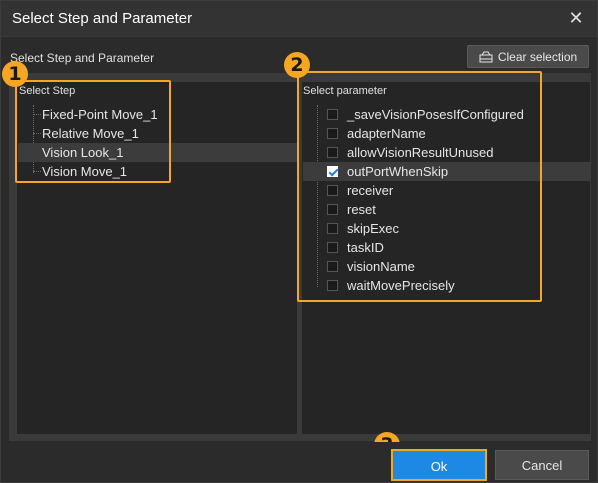 The height and width of the screenshot is (483, 598). What do you see at coordinates (576, 18) in the screenshot?
I see `close-icon: ✕` at bounding box center [576, 18].